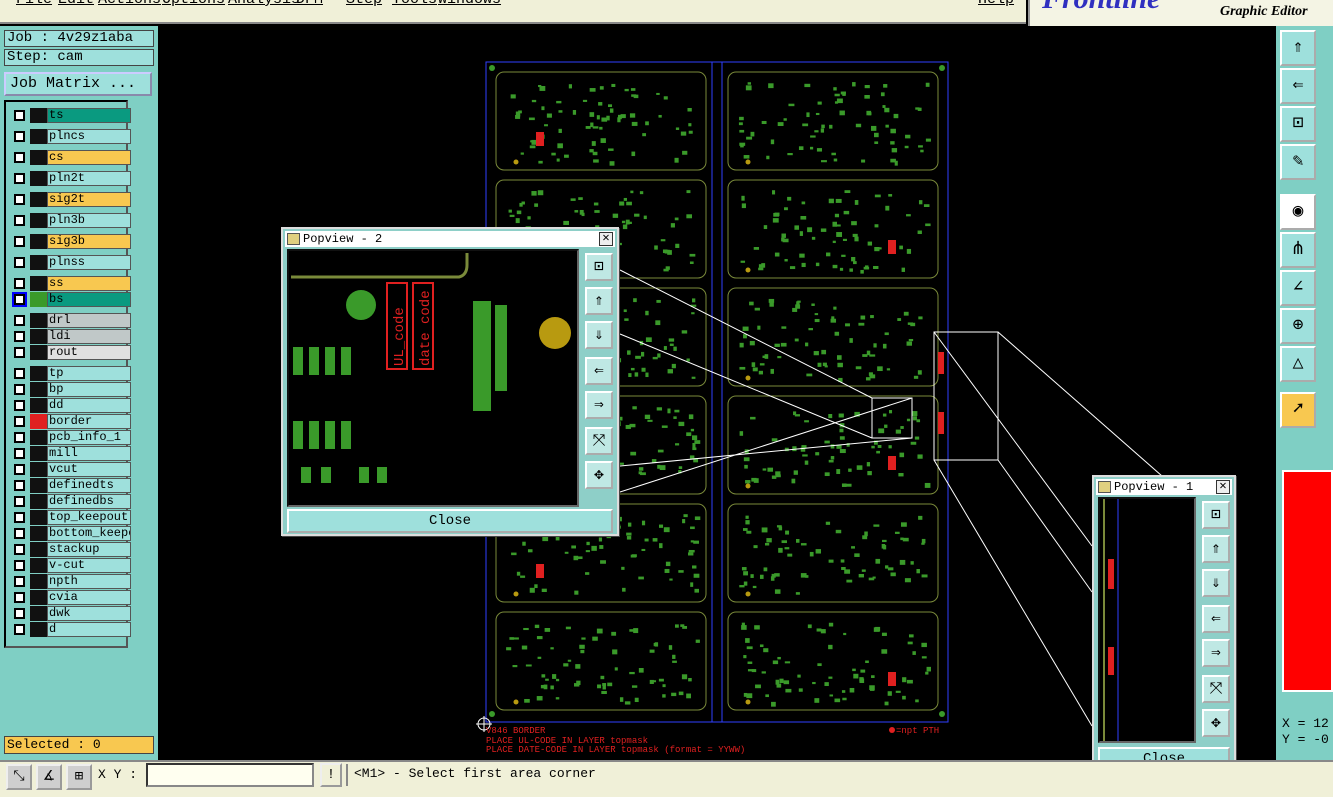 The width and height of the screenshot is (1333, 797). Describe the element at coordinates (70, 373) in the screenshot. I see `layer-row-tp: tp` at that location.